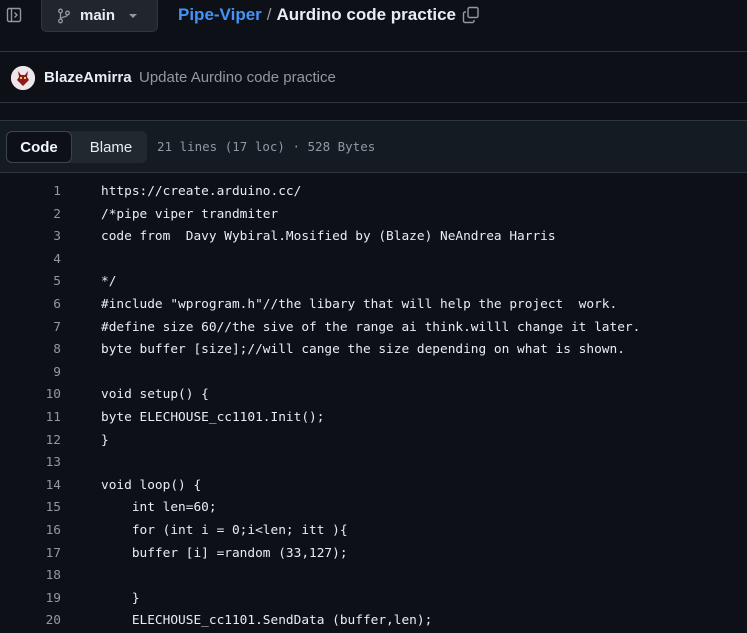 Image resolution: width=747 pixels, height=633 pixels. I want to click on line-content: */, so click(109, 282).